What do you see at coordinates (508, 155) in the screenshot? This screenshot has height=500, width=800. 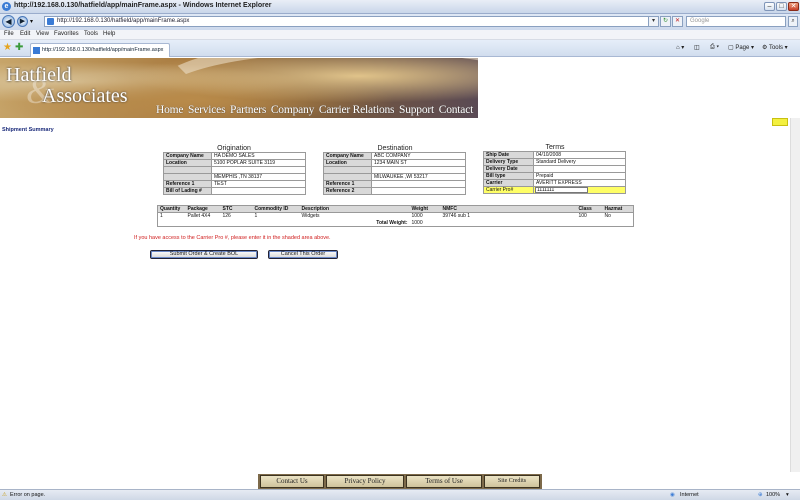 I see `label-ship-date: Ship Date` at bounding box center [508, 155].